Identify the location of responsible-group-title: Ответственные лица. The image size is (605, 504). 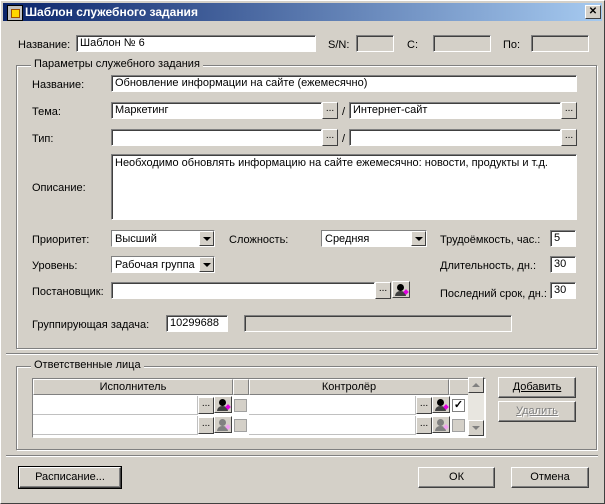
(87, 365).